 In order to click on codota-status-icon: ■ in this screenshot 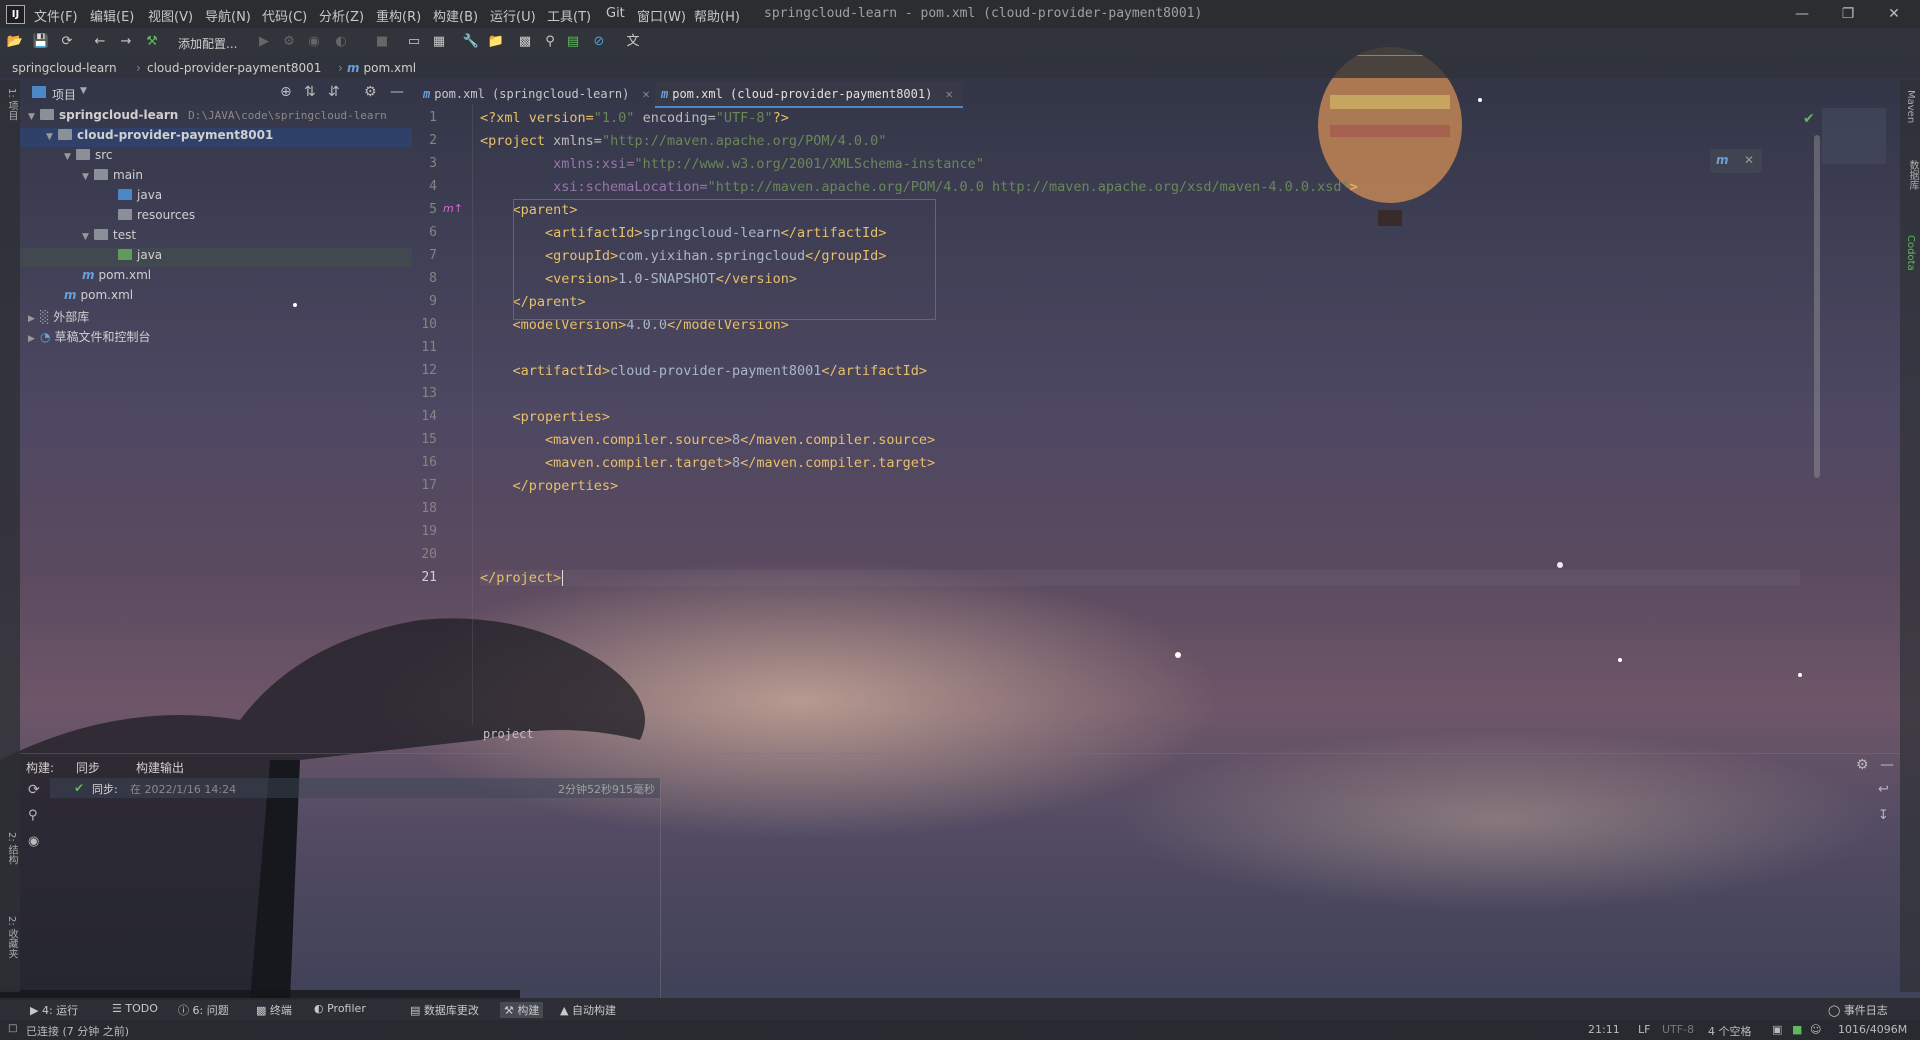, I will do `click(1797, 1029)`.